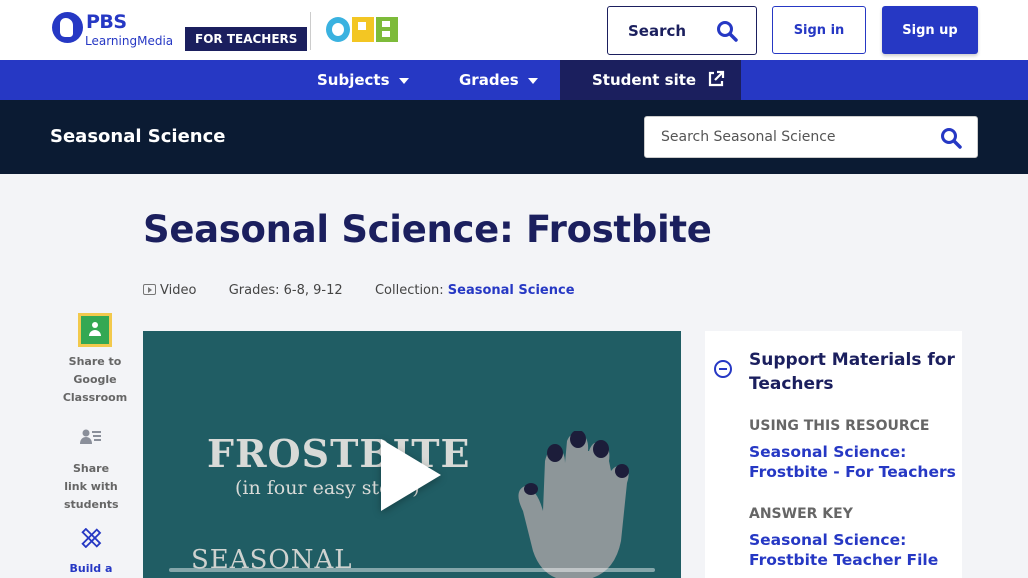  I want to click on nav-subjects: Subjects, so click(363, 80).